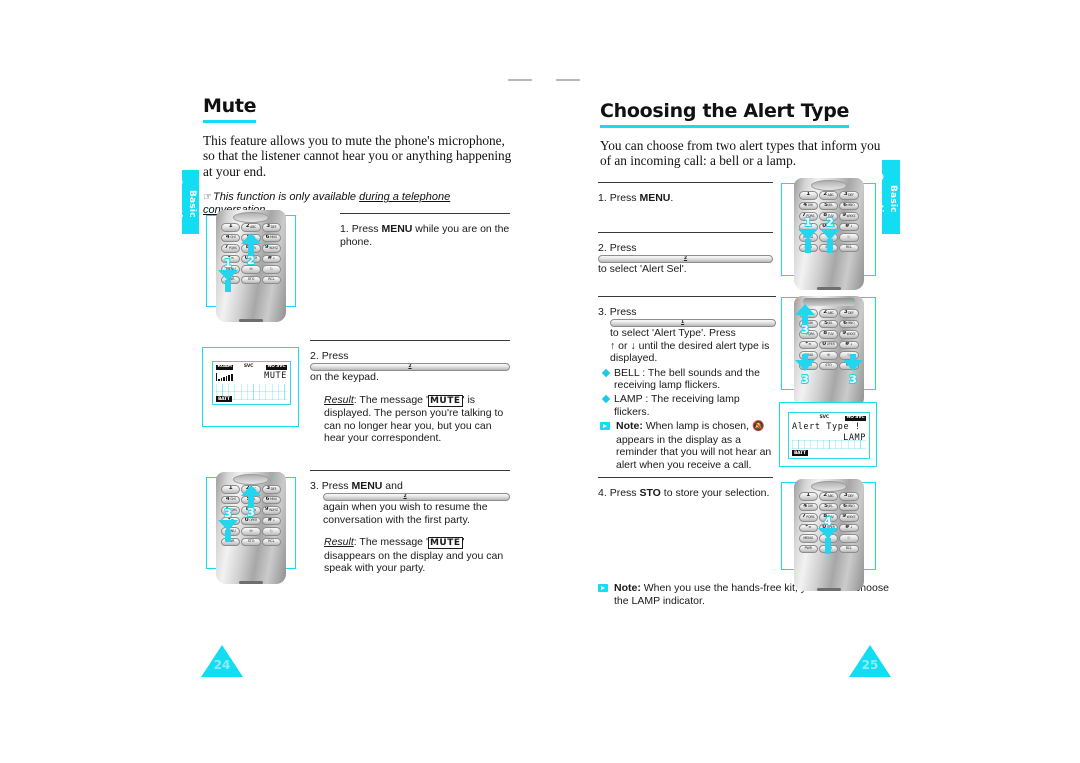 The width and height of the screenshot is (1080, 763). What do you see at coordinates (672, 198) in the screenshot?
I see `step-text-after: .` at bounding box center [672, 198].